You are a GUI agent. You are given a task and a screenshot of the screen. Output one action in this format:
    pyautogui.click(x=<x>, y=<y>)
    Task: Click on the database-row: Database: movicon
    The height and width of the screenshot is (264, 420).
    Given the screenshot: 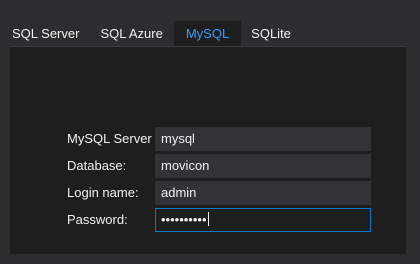 What is the action you would take?
    pyautogui.click(x=208, y=166)
    